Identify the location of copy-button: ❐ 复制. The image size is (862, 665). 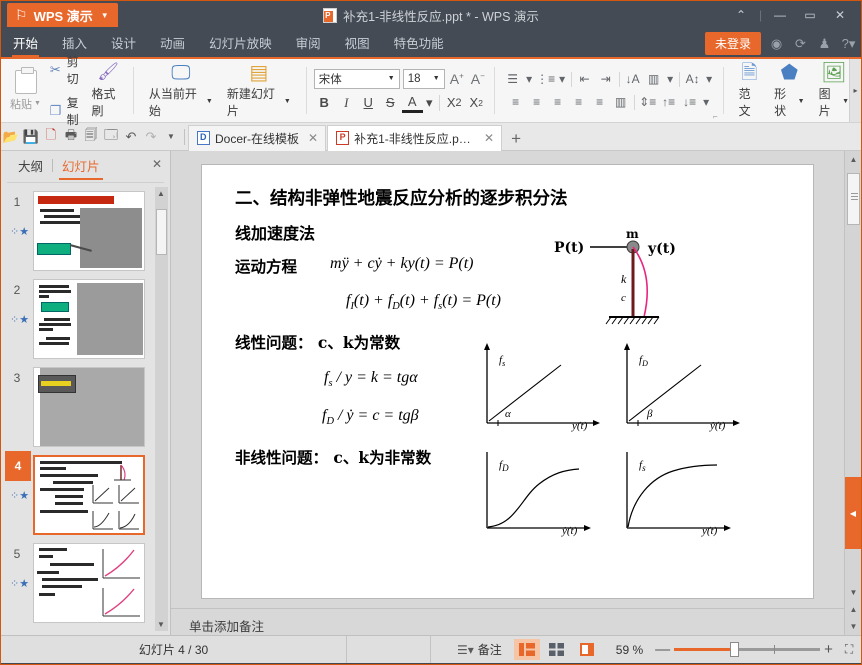
(68, 111).